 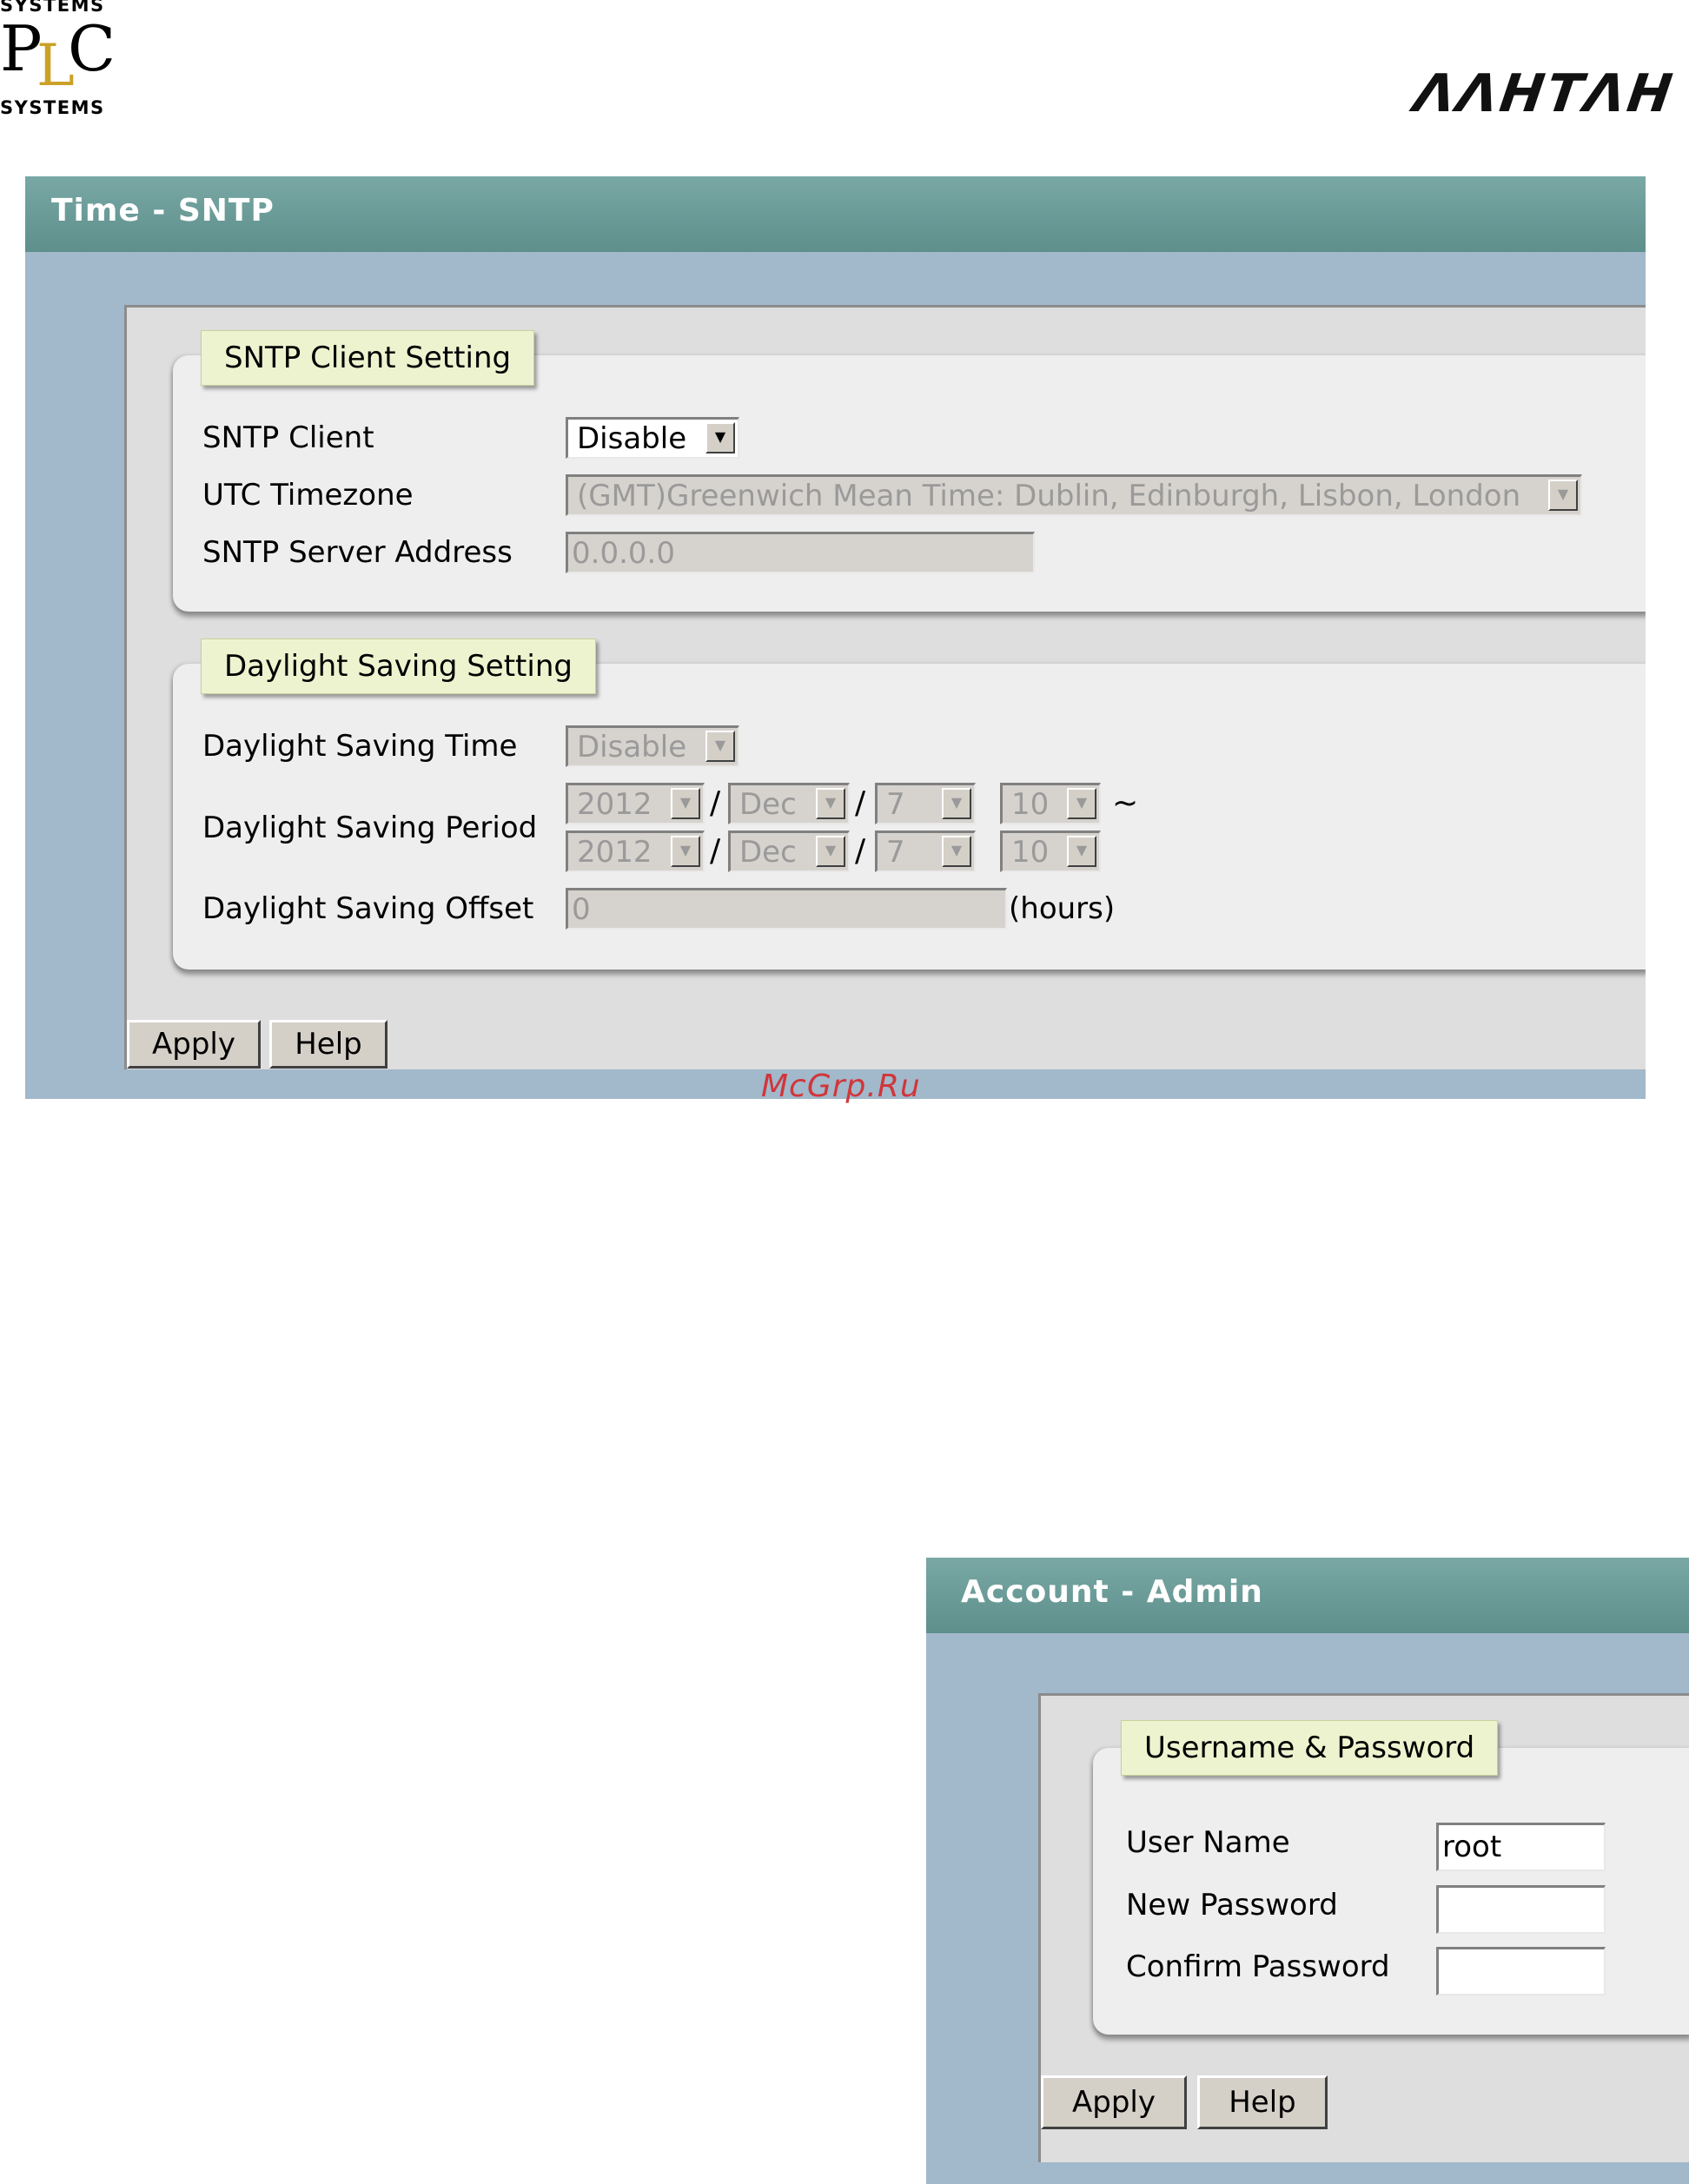 I want to click on dst-start-month-select: Dec ▼, so click(x=789, y=803).